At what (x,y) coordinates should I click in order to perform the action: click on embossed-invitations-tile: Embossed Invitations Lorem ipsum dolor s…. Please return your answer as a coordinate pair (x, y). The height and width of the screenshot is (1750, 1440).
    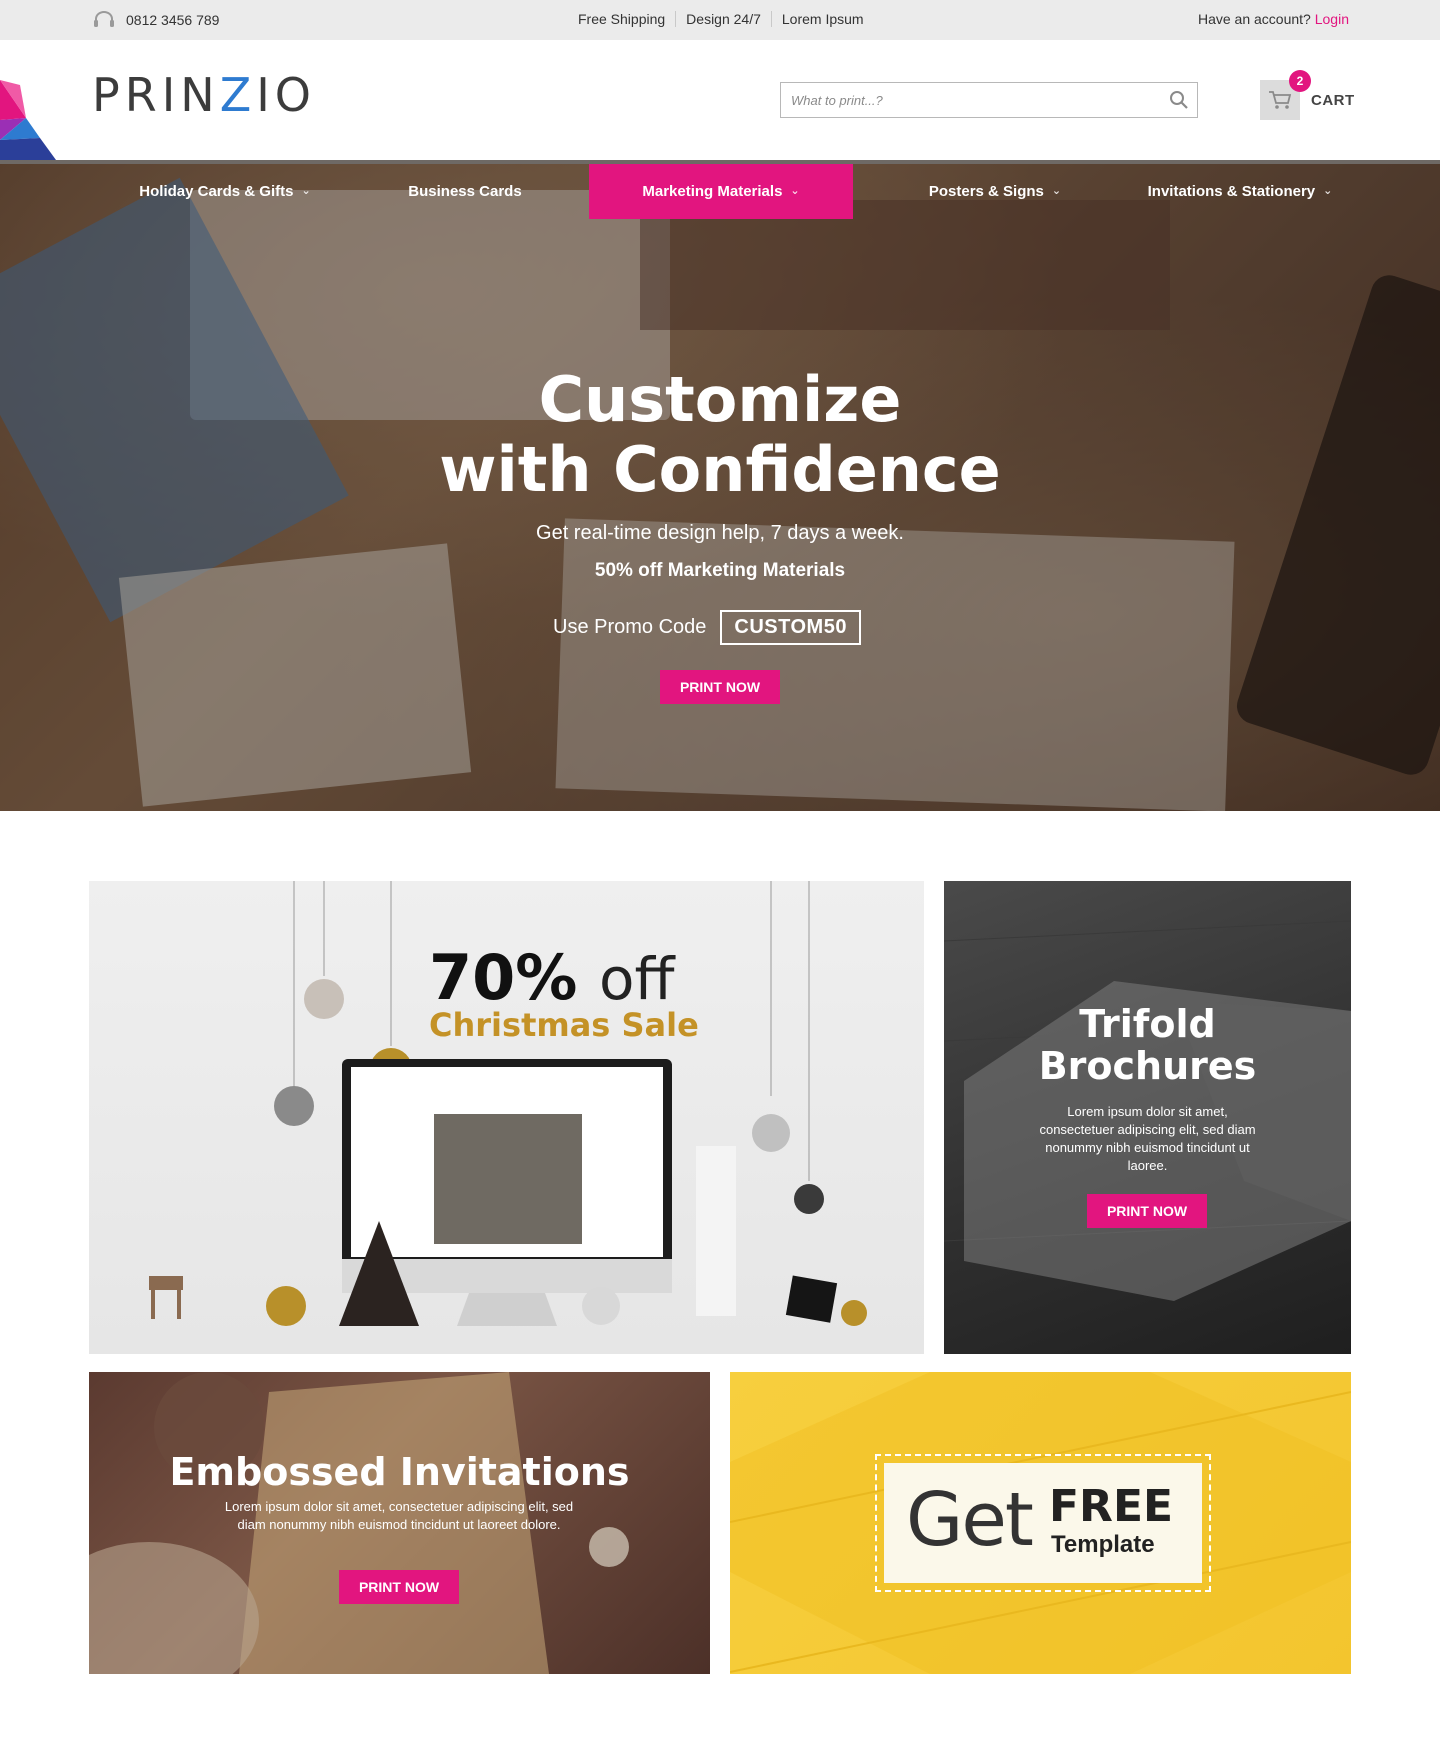
    Looking at the image, I should click on (399, 1523).